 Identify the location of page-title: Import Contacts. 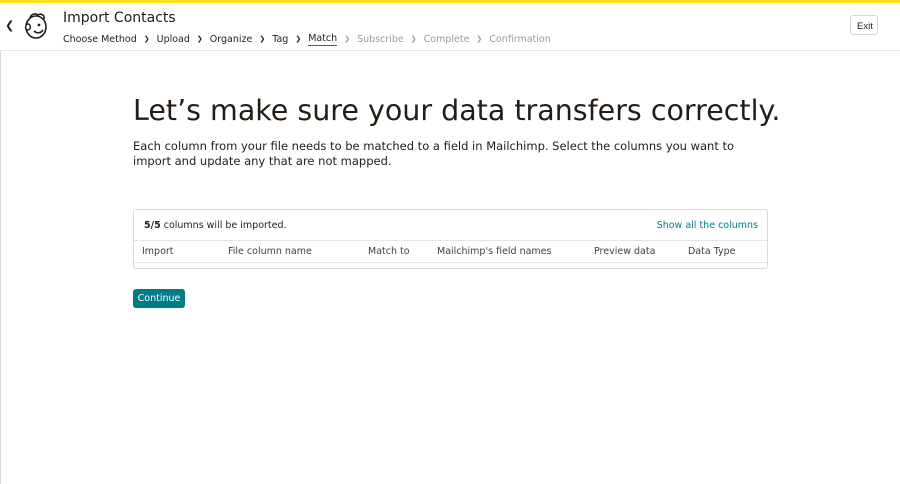
(119, 18).